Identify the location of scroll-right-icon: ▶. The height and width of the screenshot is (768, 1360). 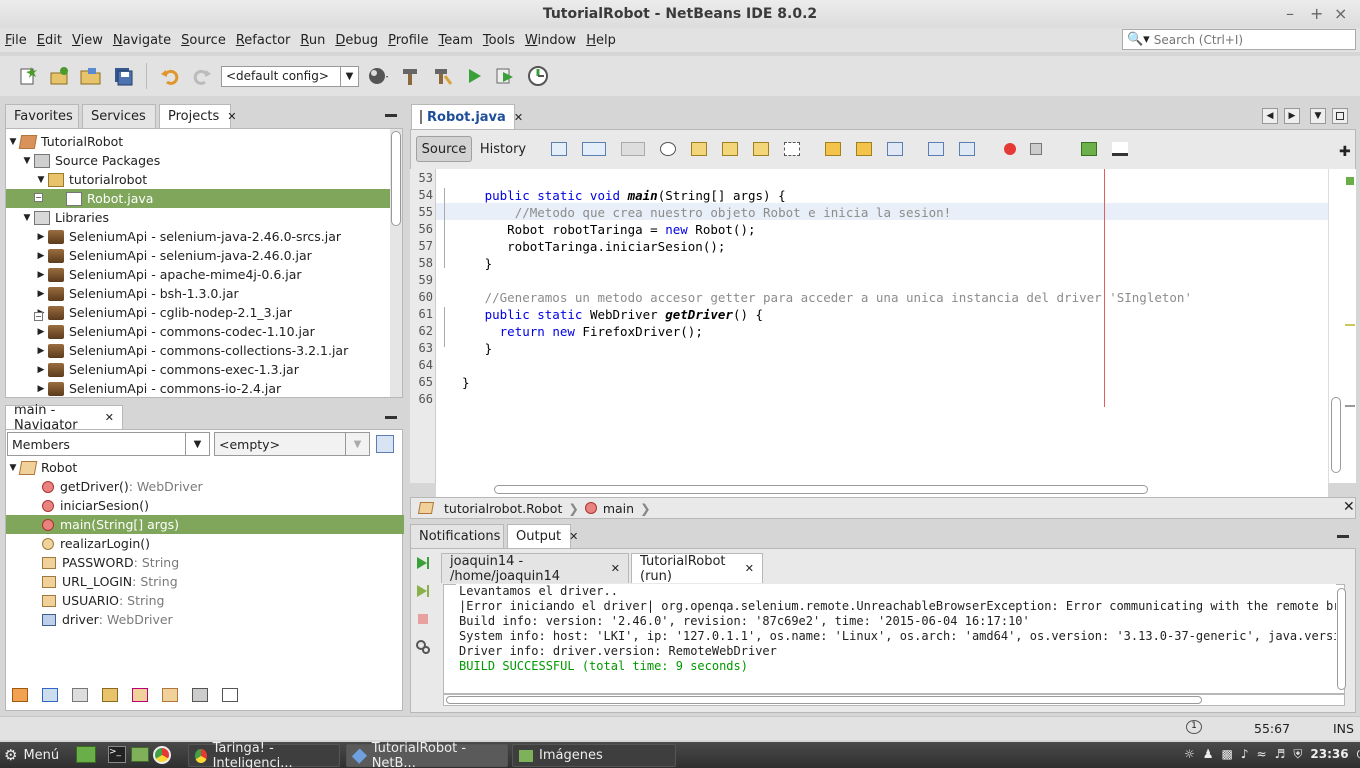
(1292, 116).